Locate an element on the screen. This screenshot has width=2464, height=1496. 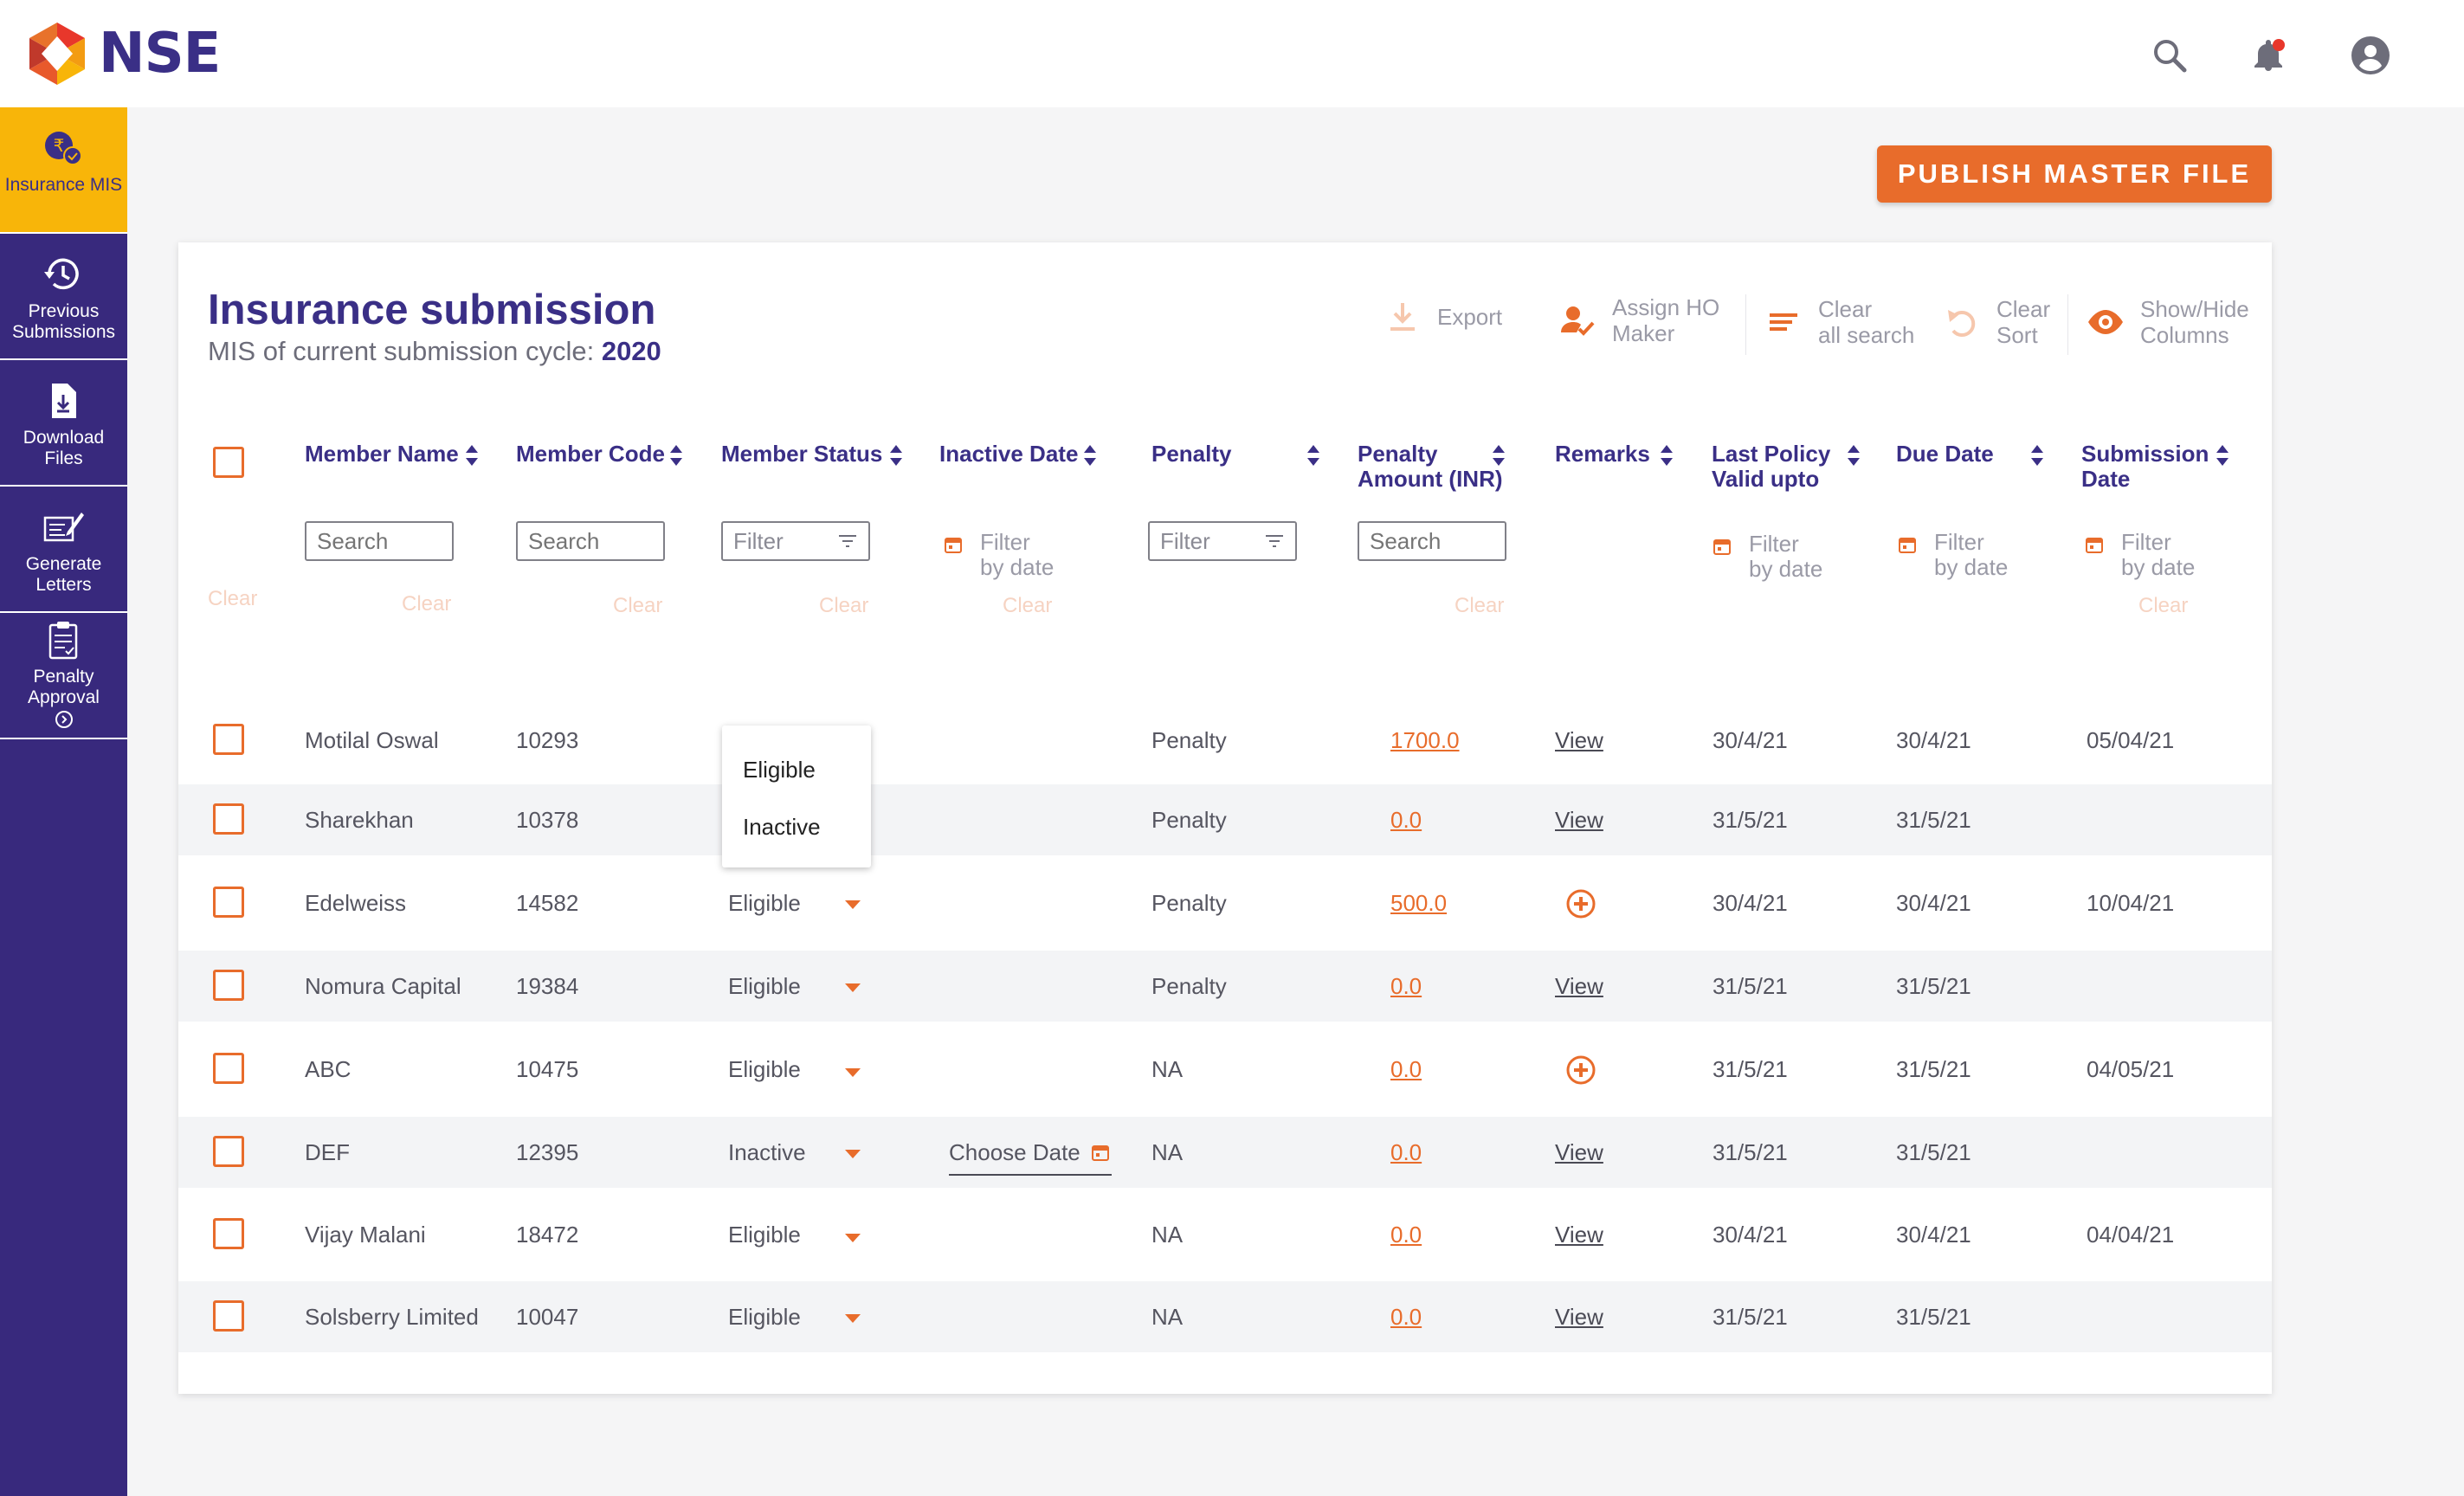
search-icon is located at coordinates (2169, 55).